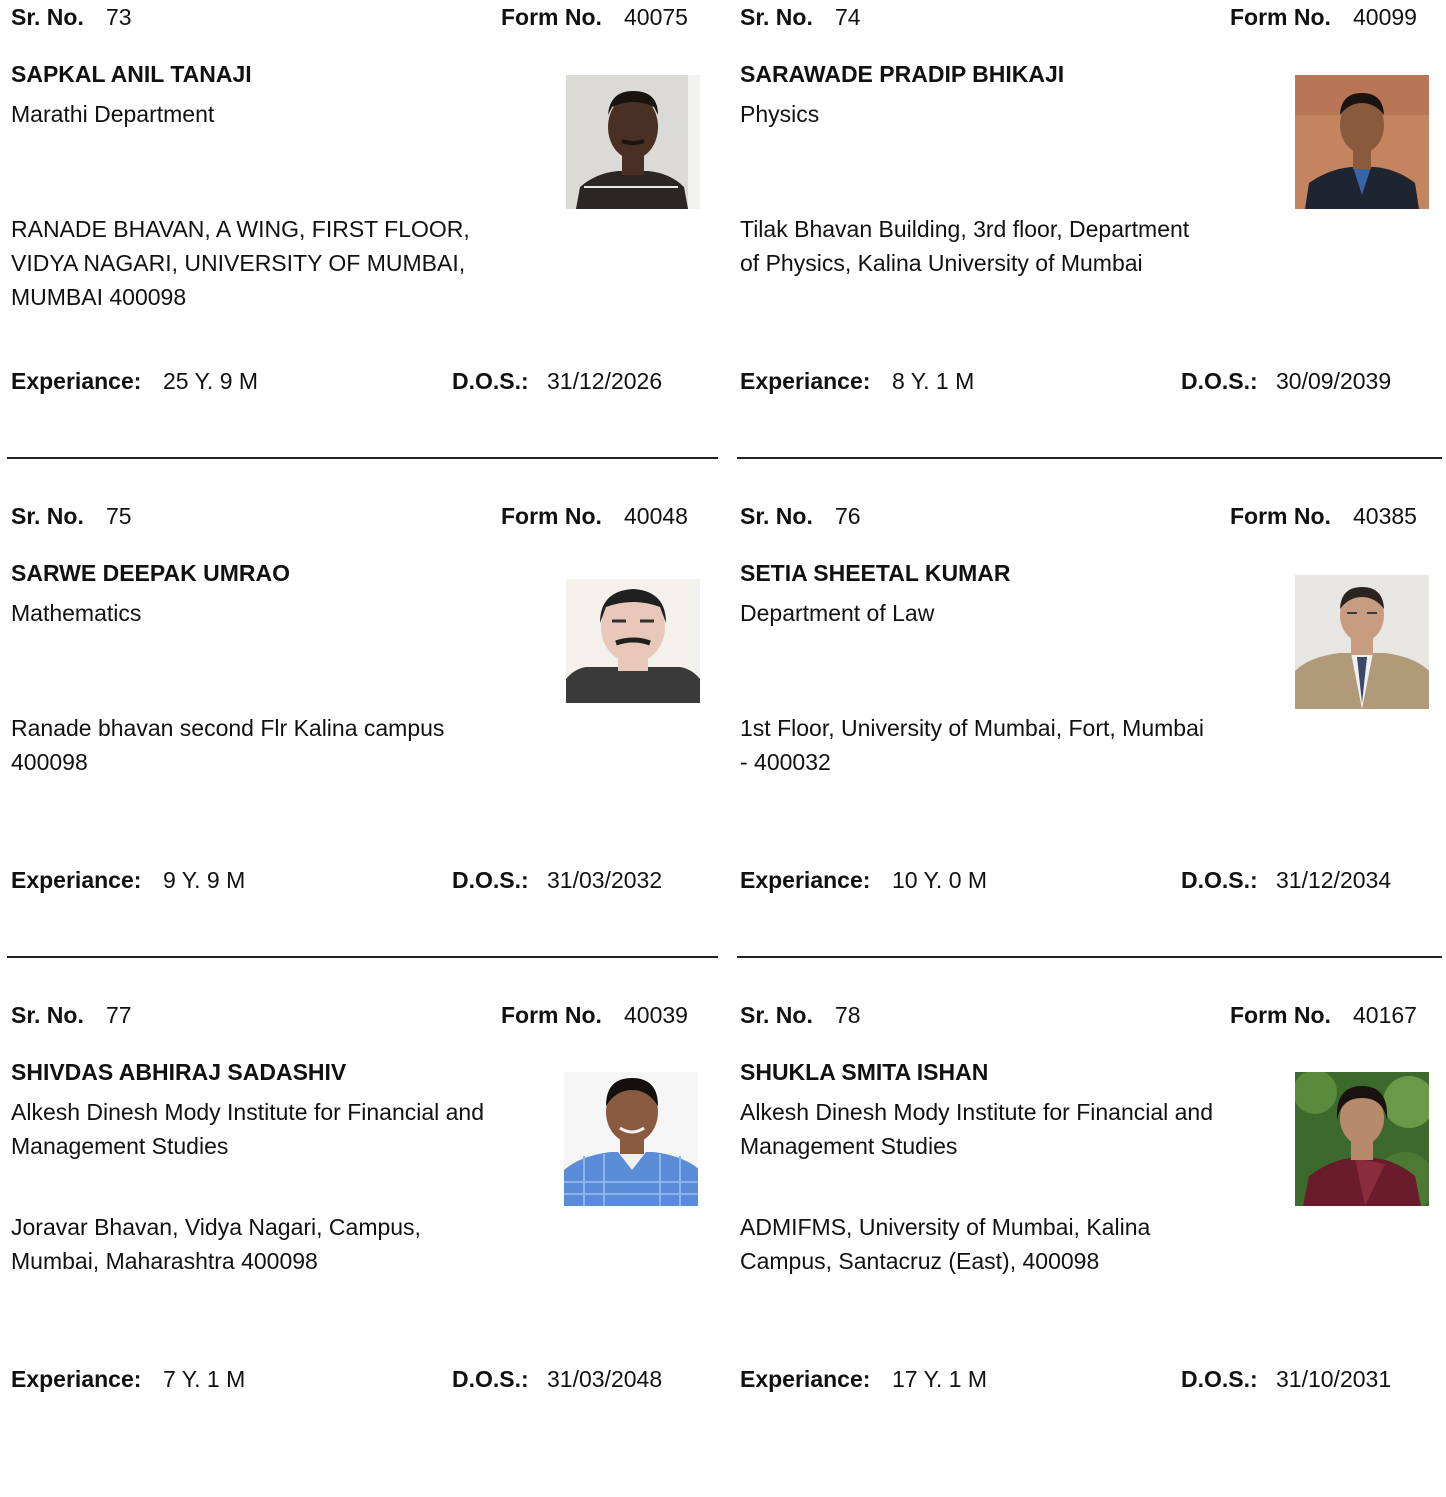 The width and height of the screenshot is (1446, 1497). Describe the element at coordinates (848, 516) in the screenshot. I see `sr-no-value: 76` at that location.